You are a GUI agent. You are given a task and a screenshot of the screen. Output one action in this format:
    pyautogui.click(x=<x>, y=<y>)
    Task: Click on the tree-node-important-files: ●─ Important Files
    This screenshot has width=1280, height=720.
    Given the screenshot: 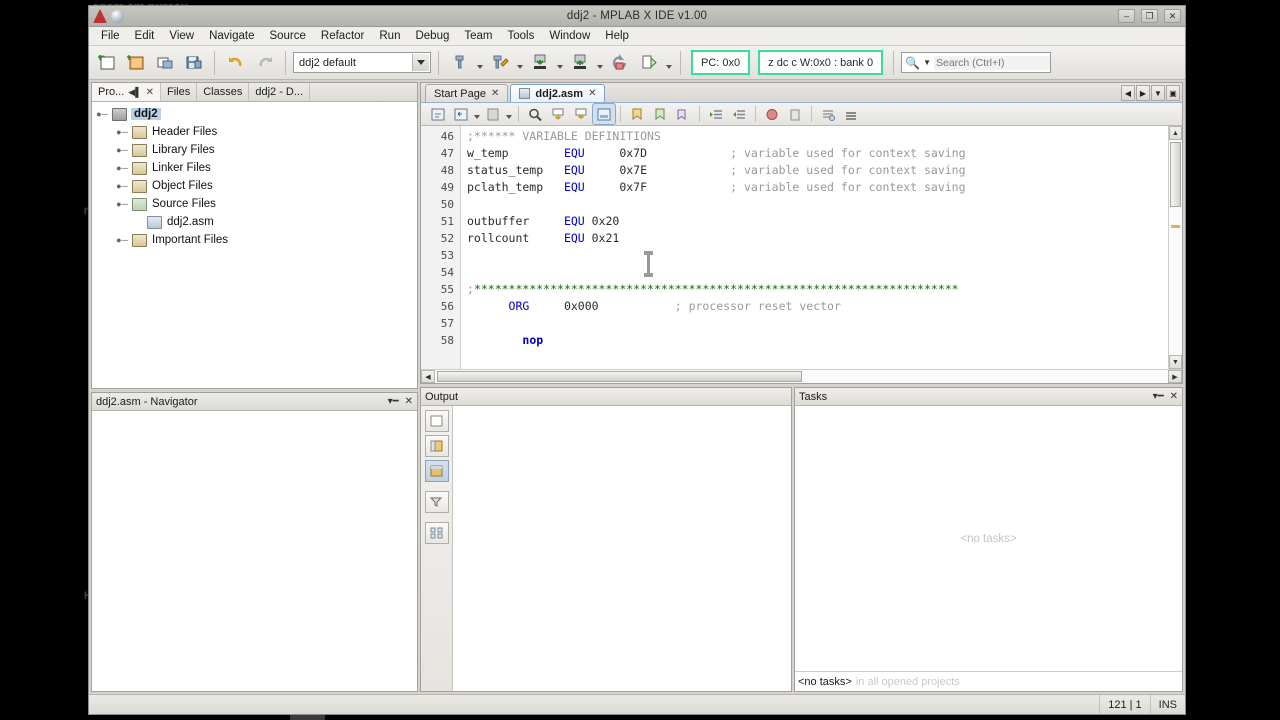 What is the action you would take?
    pyautogui.click(x=254, y=240)
    